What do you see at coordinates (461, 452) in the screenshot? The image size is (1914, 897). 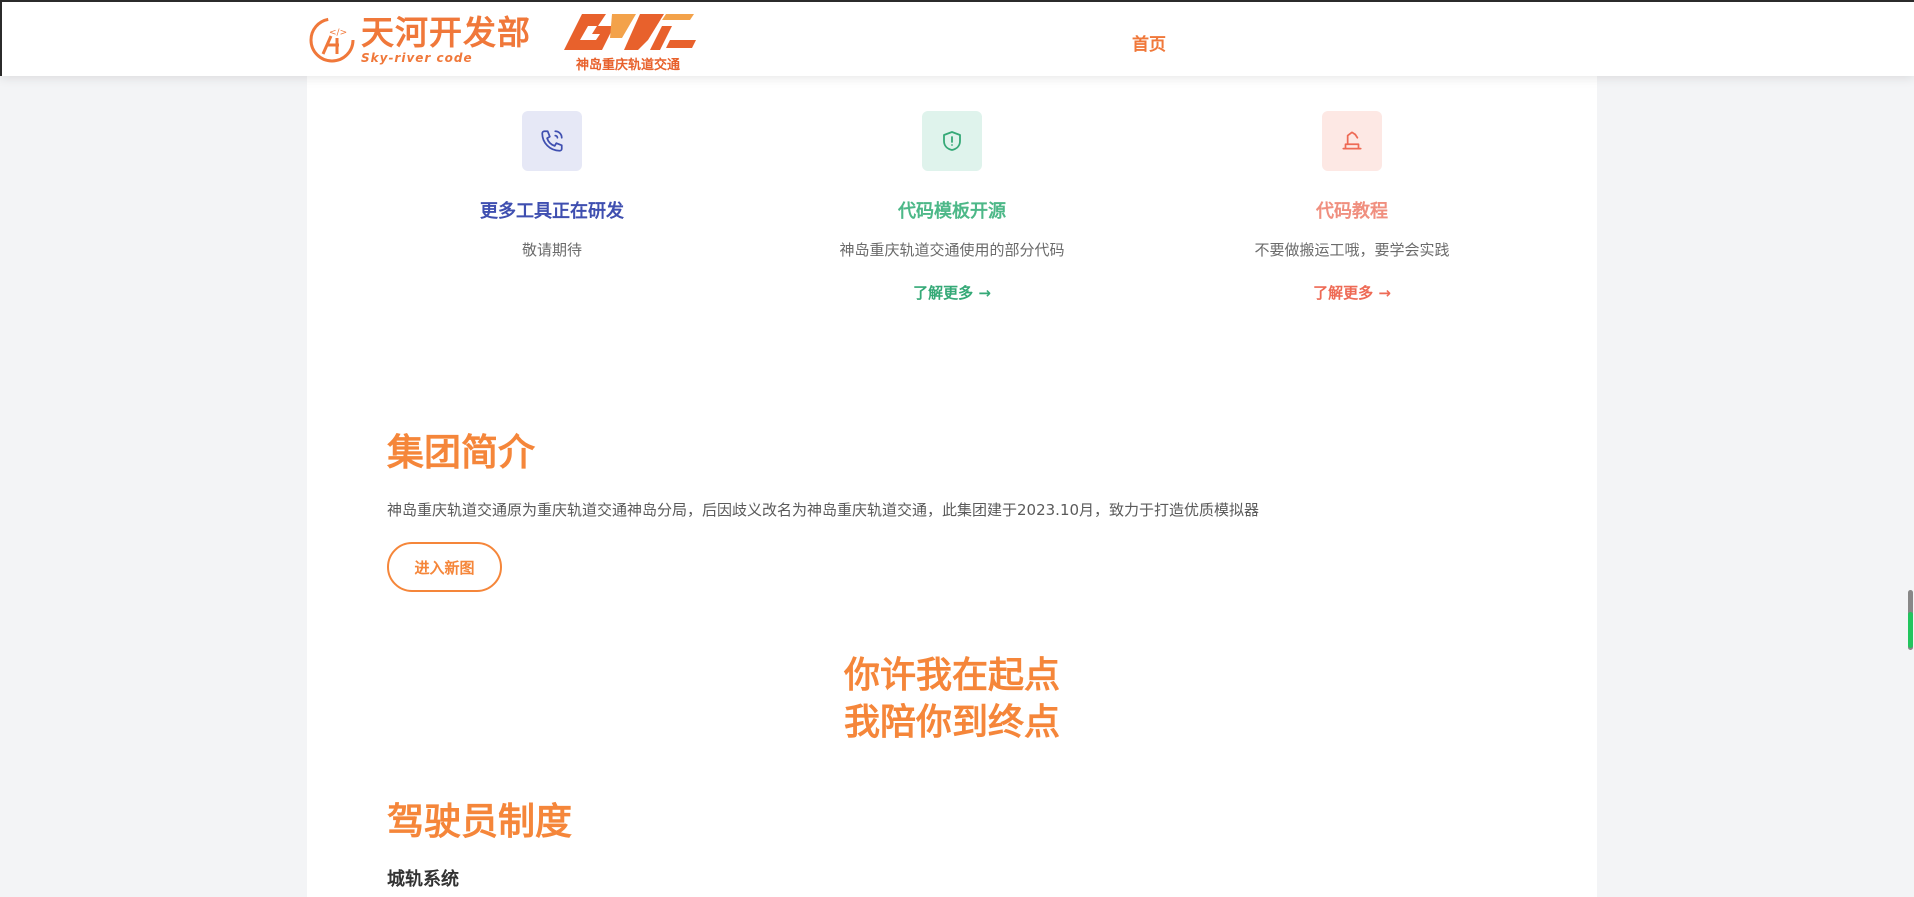 I see `intro-title: 集团简介` at bounding box center [461, 452].